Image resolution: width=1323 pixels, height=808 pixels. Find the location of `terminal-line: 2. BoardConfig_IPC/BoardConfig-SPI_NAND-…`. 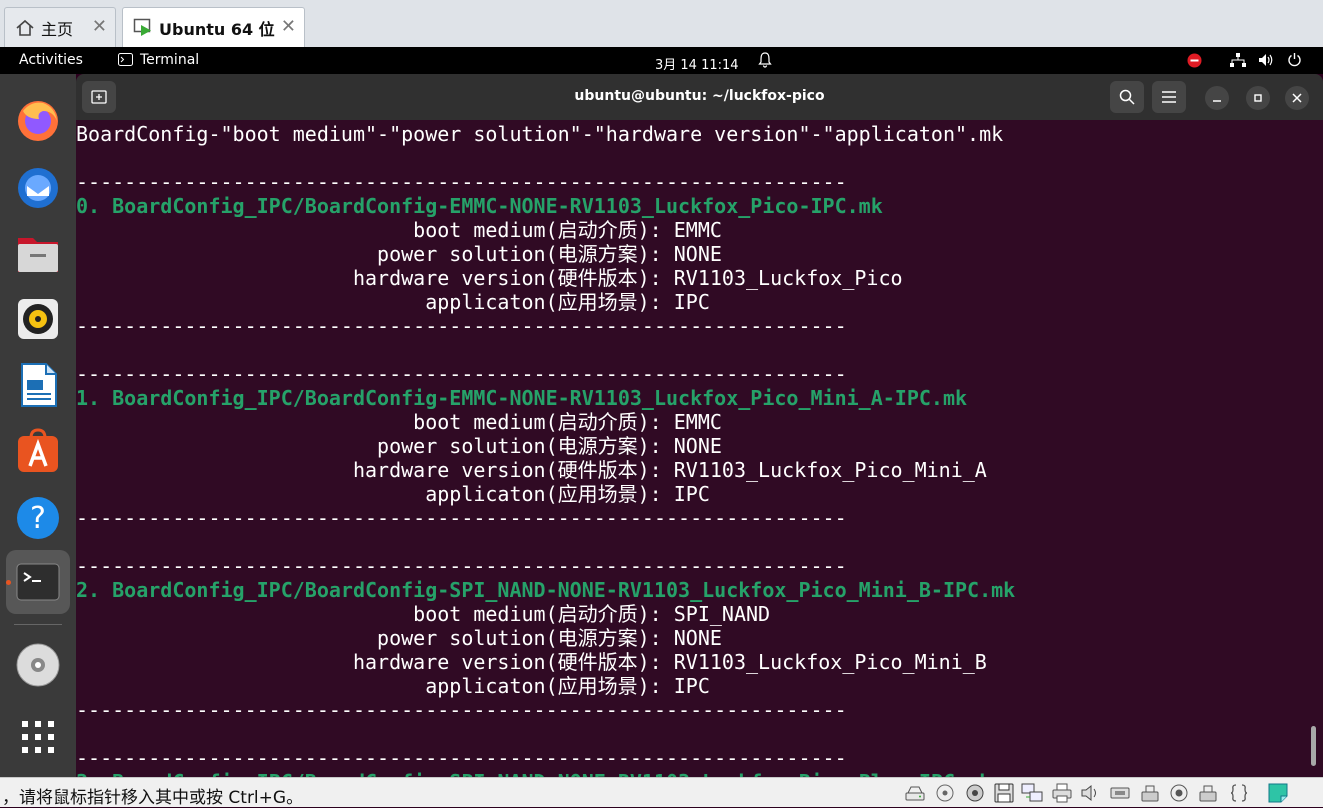

terminal-line: 2. BoardConfig_IPC/BoardConfig-SPI_NAND-… is located at coordinates (546, 590).